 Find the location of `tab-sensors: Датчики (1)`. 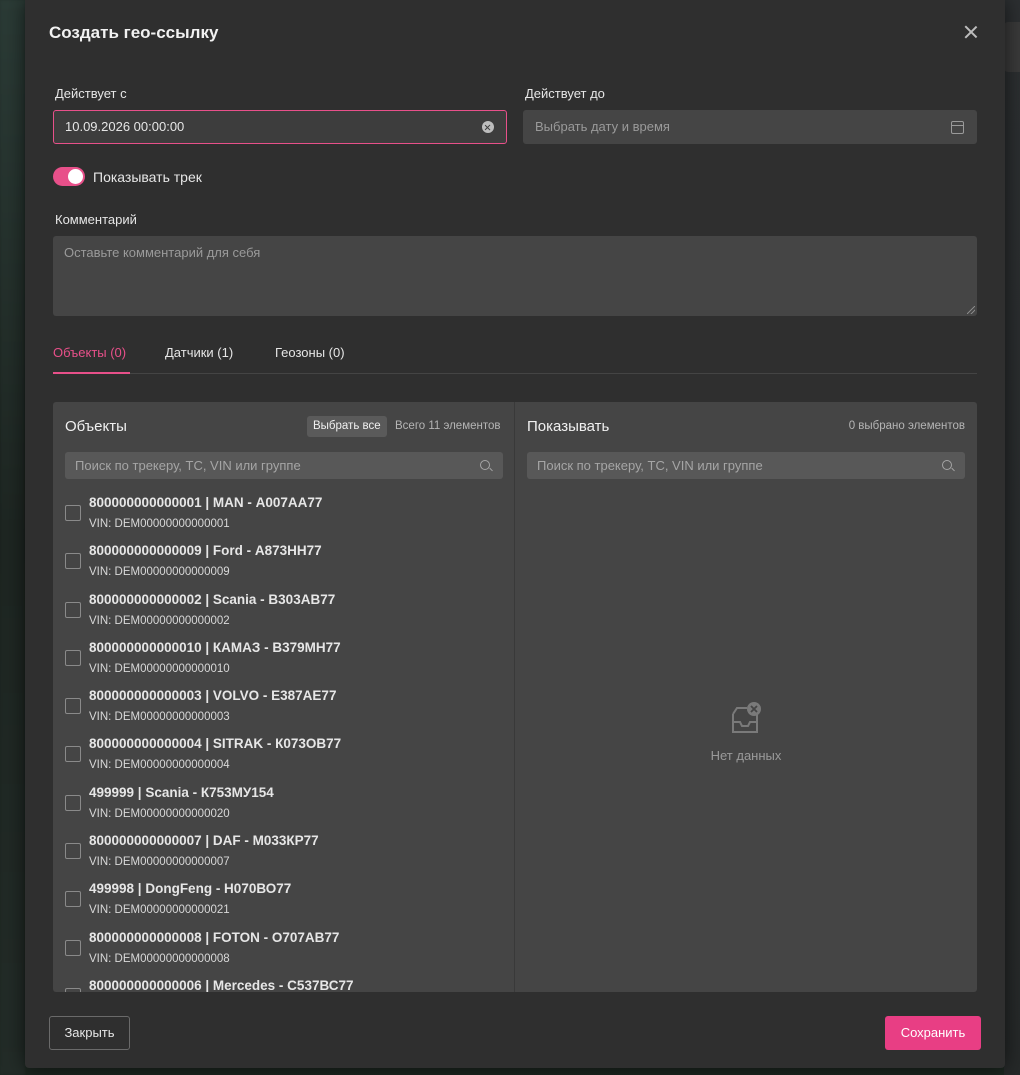

tab-sensors: Датчики (1) is located at coordinates (199, 352).